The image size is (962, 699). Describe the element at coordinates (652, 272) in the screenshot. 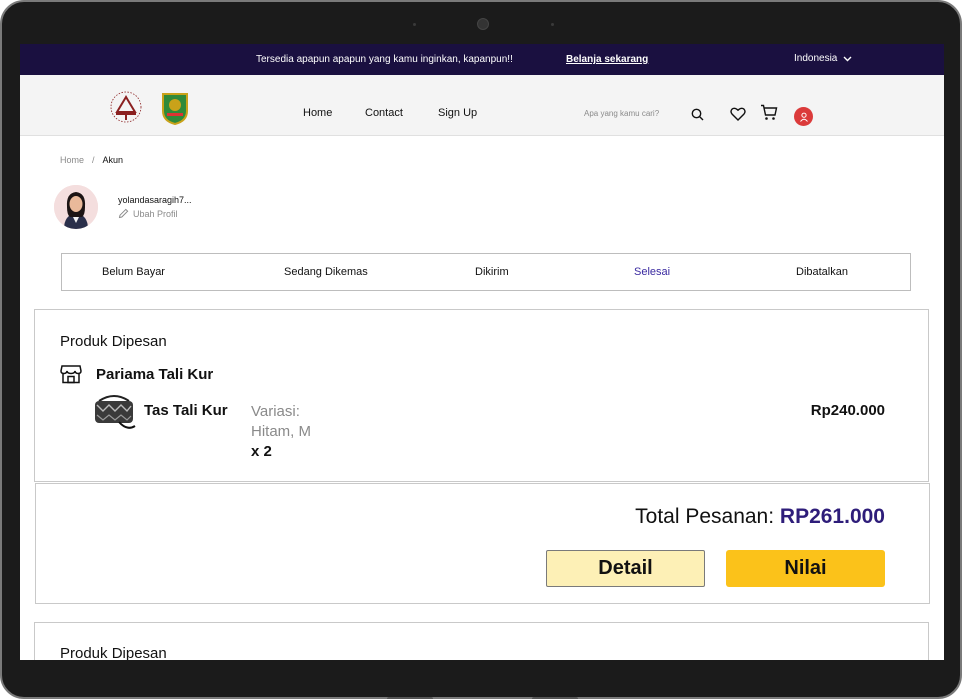

I see `tab-selesai: Selesai` at that location.